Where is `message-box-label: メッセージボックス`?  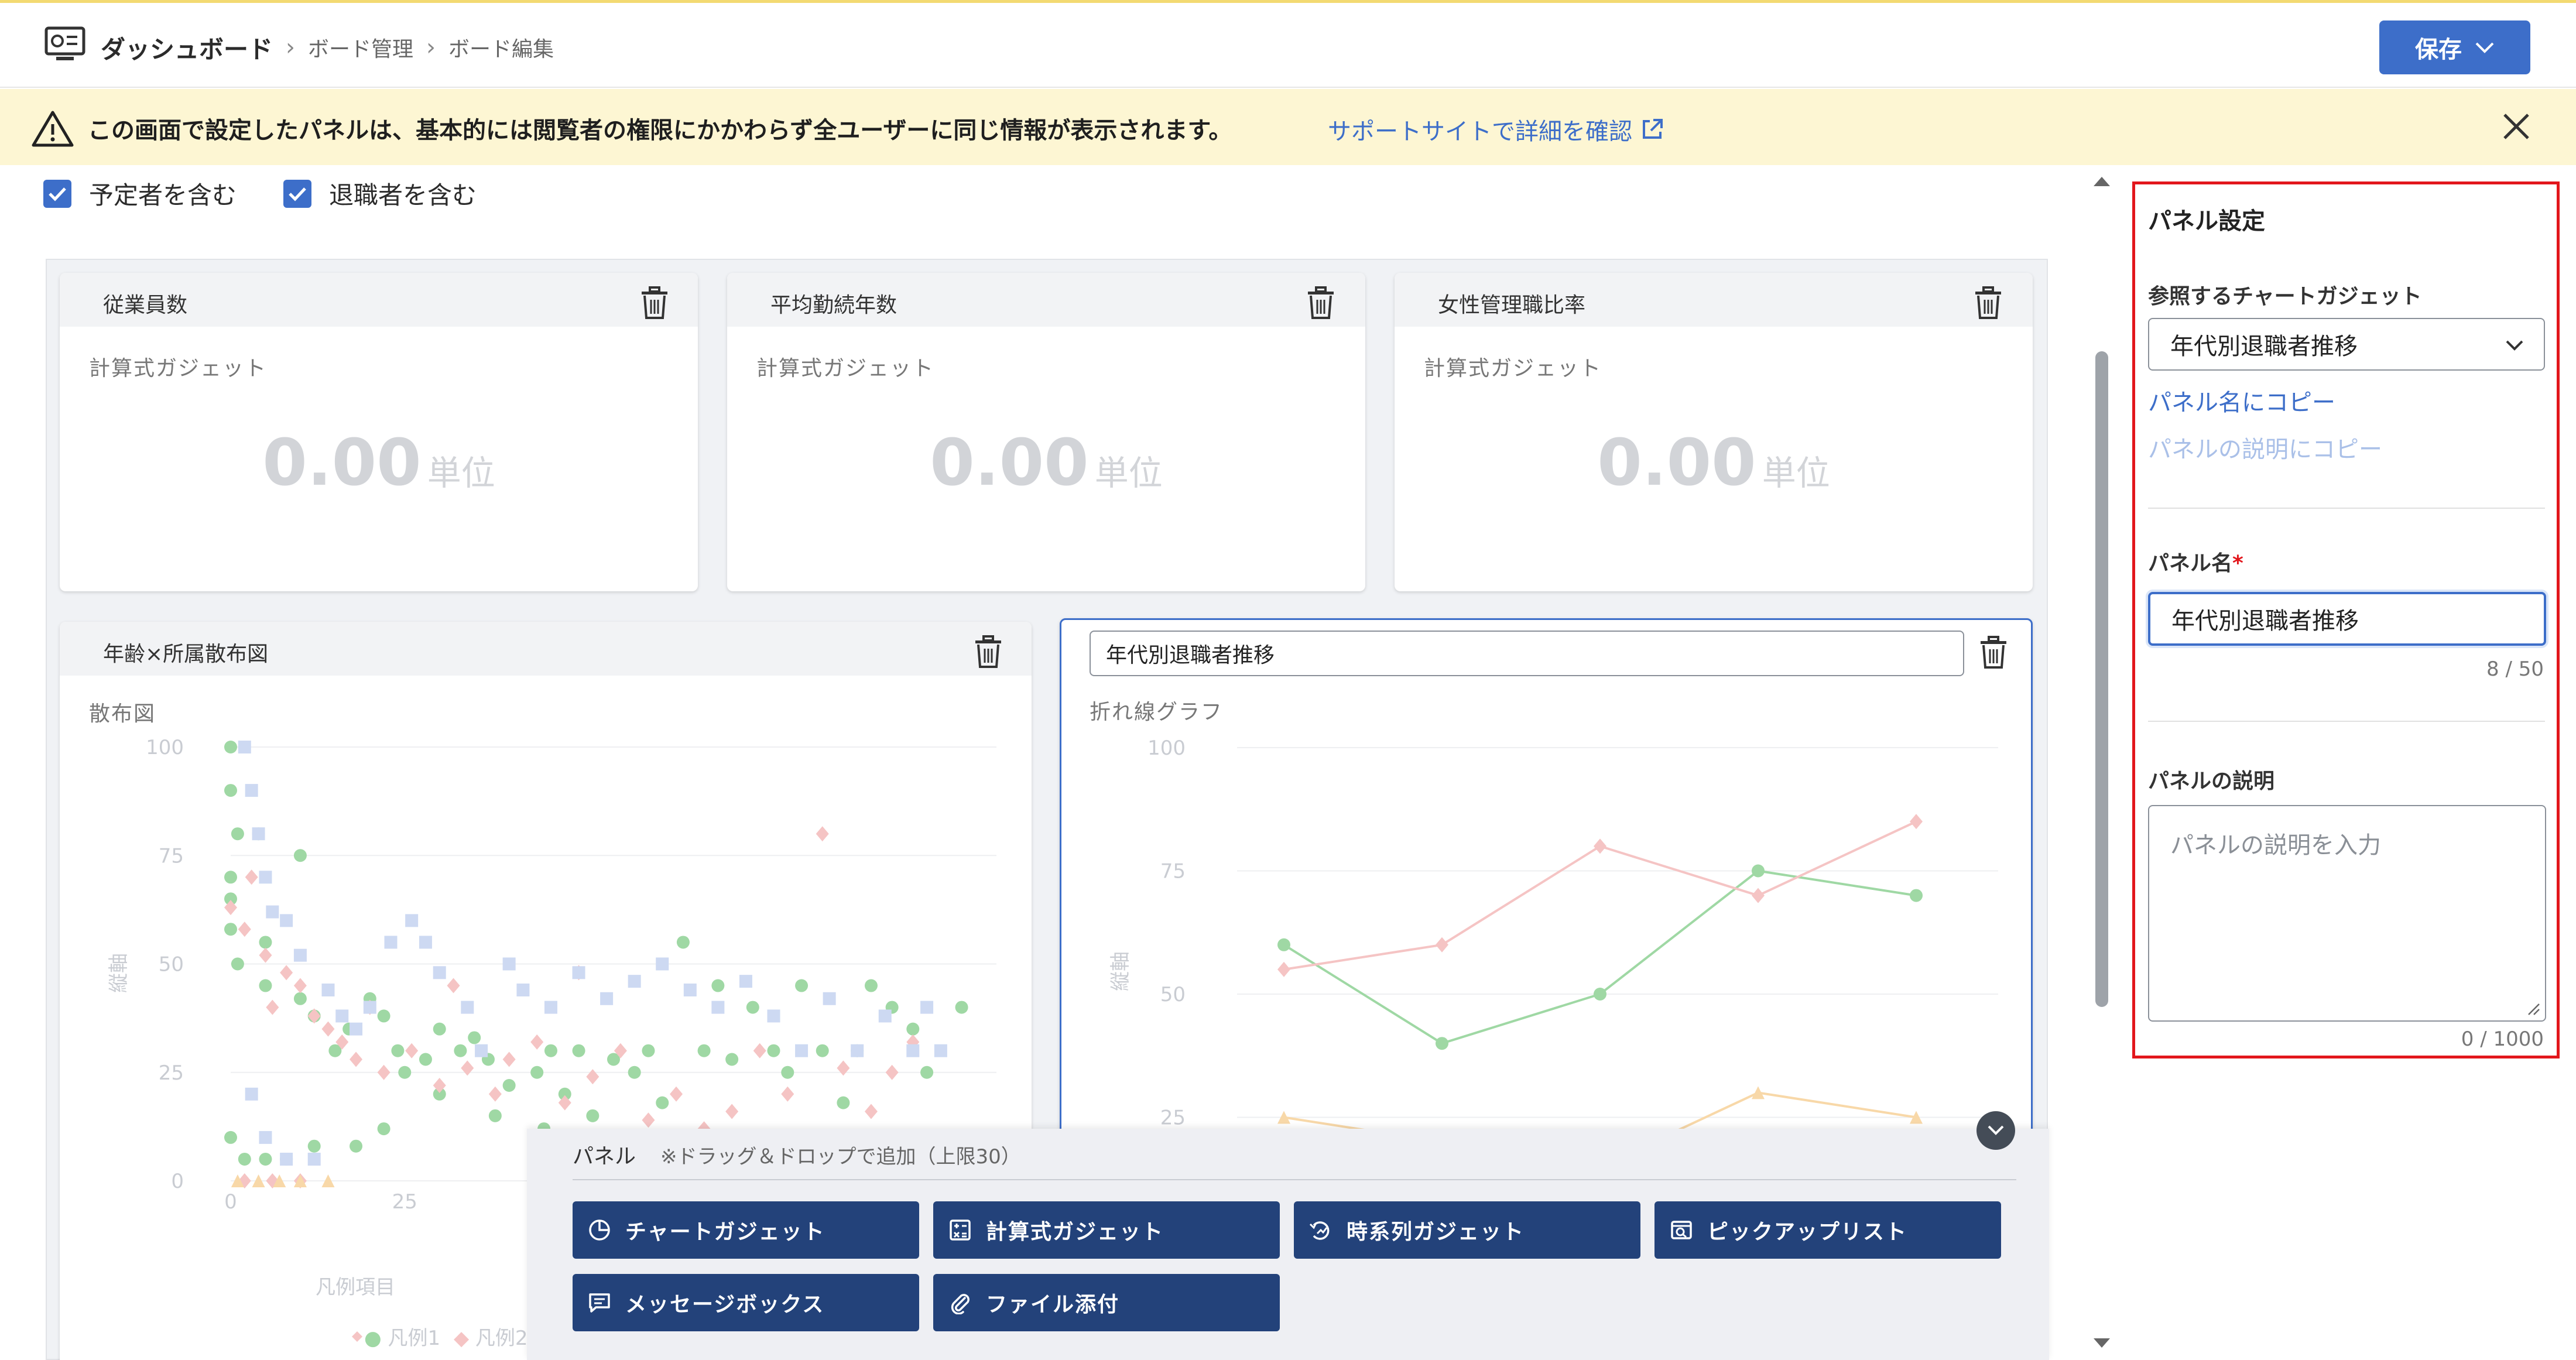
message-box-label: メッセージボックス is located at coordinates (725, 1305).